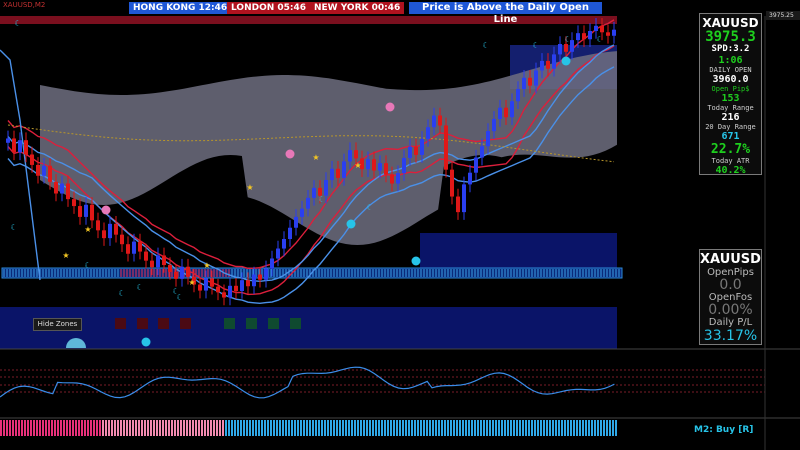 The width and height of the screenshot is (800, 450). Describe the element at coordinates (57, 324) in the screenshot. I see `hide-zones-button: Hide Zones` at that location.